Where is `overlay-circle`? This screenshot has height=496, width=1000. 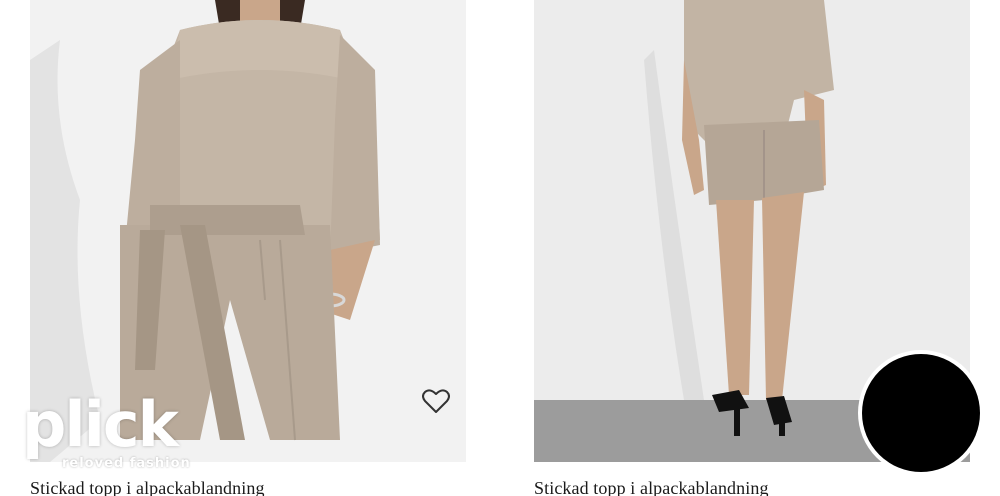 overlay-circle is located at coordinates (921, 413).